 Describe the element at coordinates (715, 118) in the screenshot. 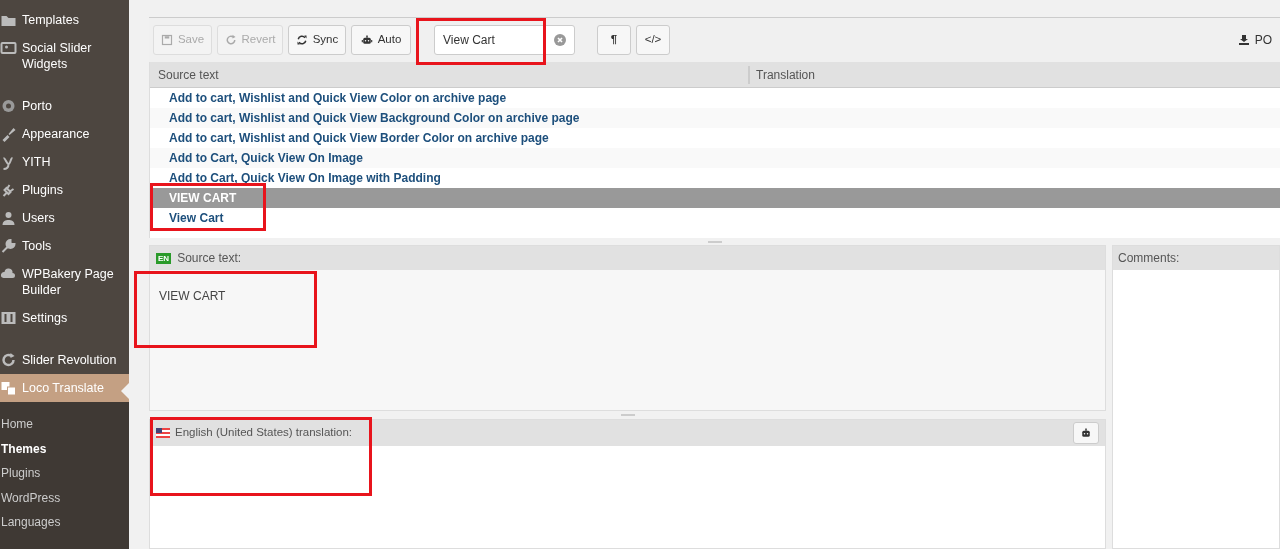

I see `string-row: Add to cart, Wishlist and Quick View Background Color on archive page` at that location.